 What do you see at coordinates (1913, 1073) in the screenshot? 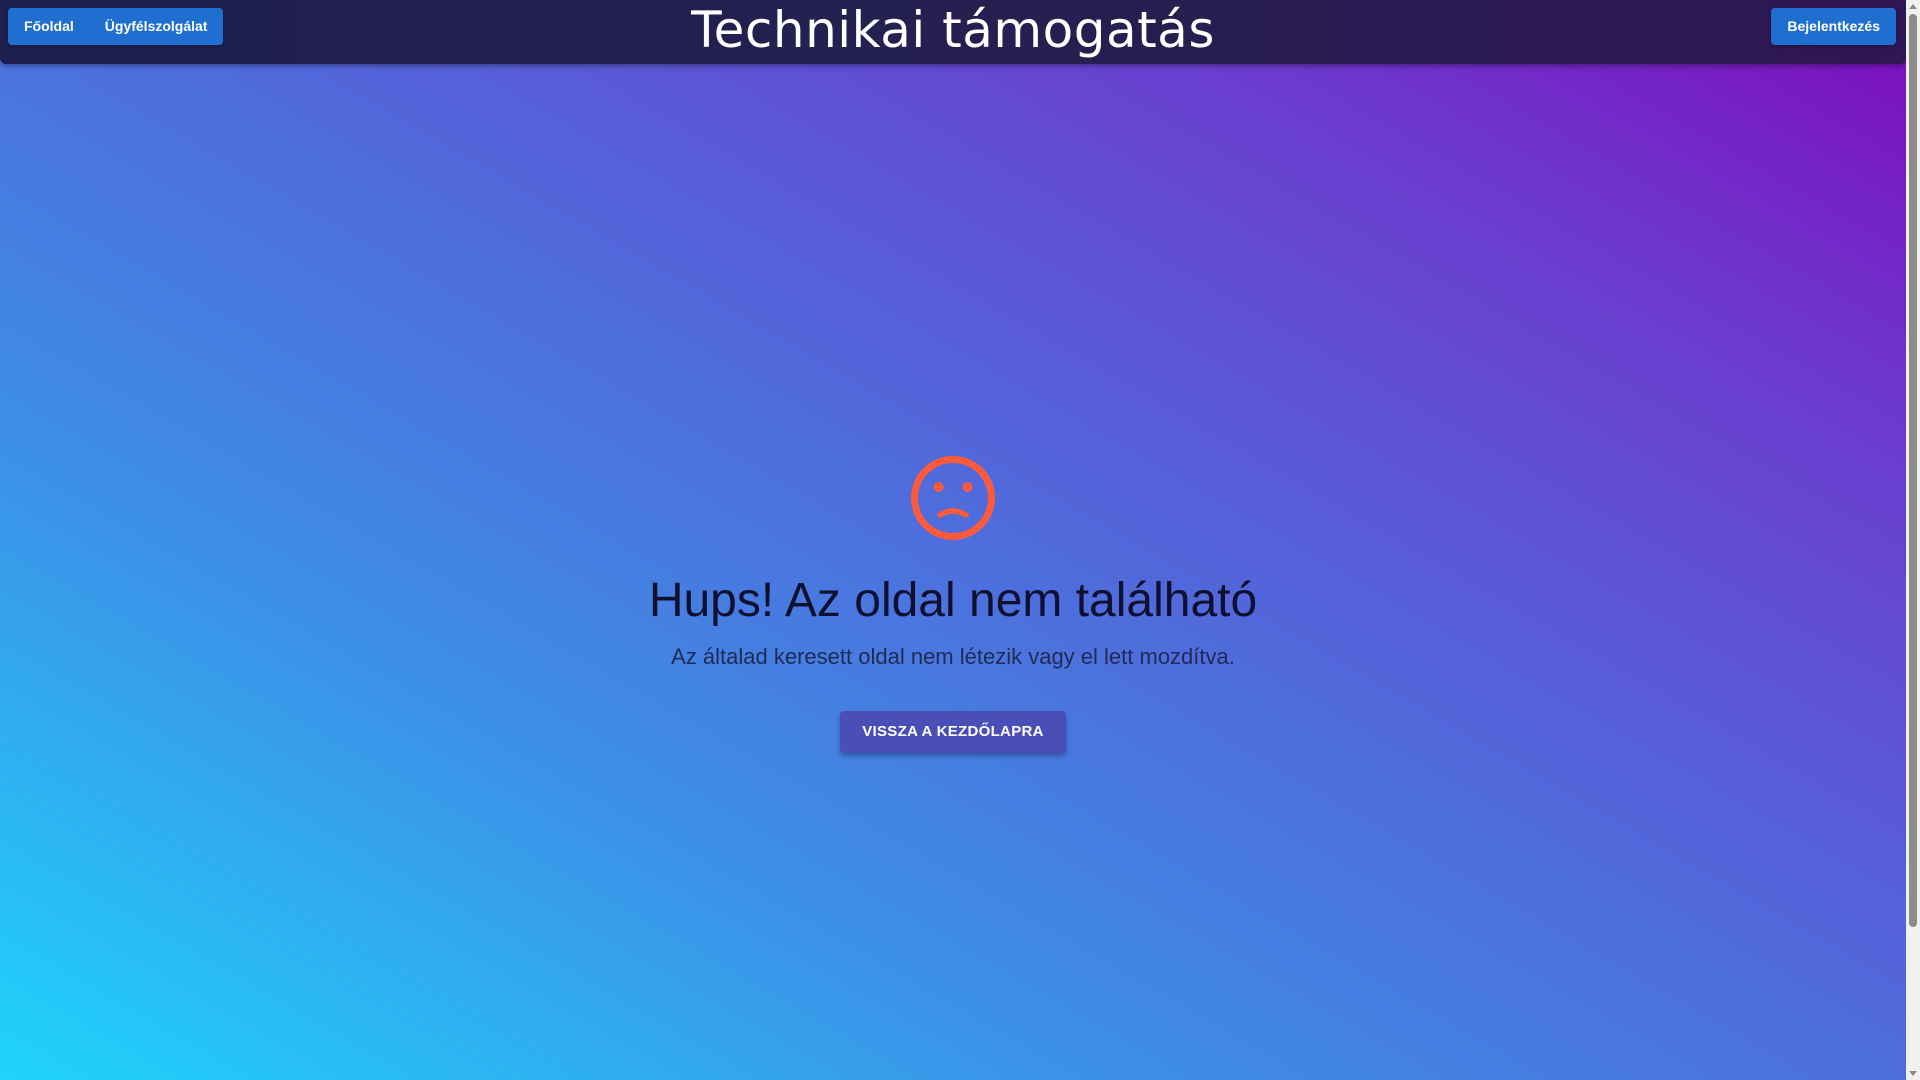
I see `scroll-down-arrow-icon` at bounding box center [1913, 1073].